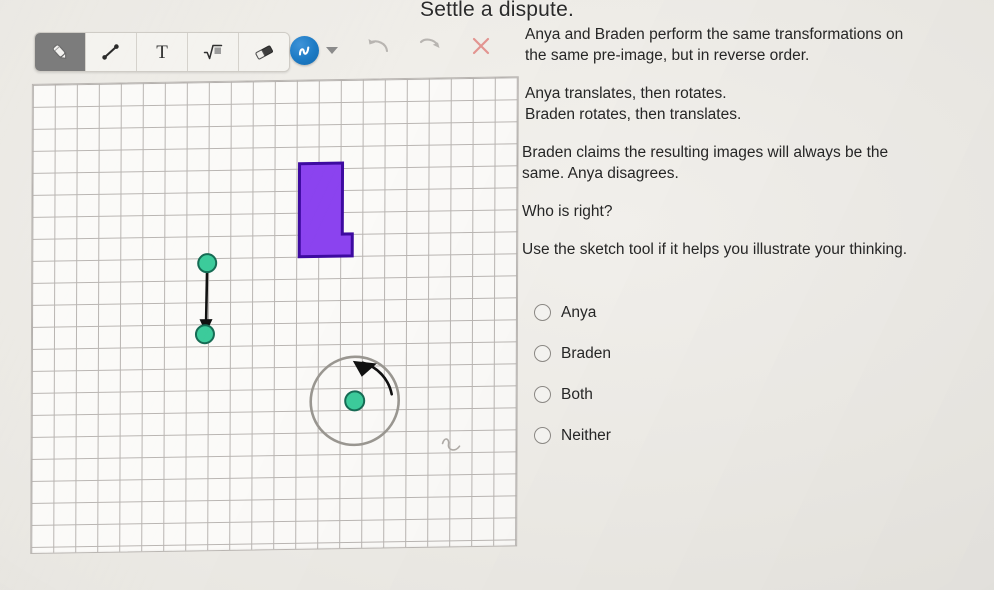  What do you see at coordinates (626, 93) in the screenshot?
I see `prompt-line-3: Anya translates, then rotates.` at bounding box center [626, 93].